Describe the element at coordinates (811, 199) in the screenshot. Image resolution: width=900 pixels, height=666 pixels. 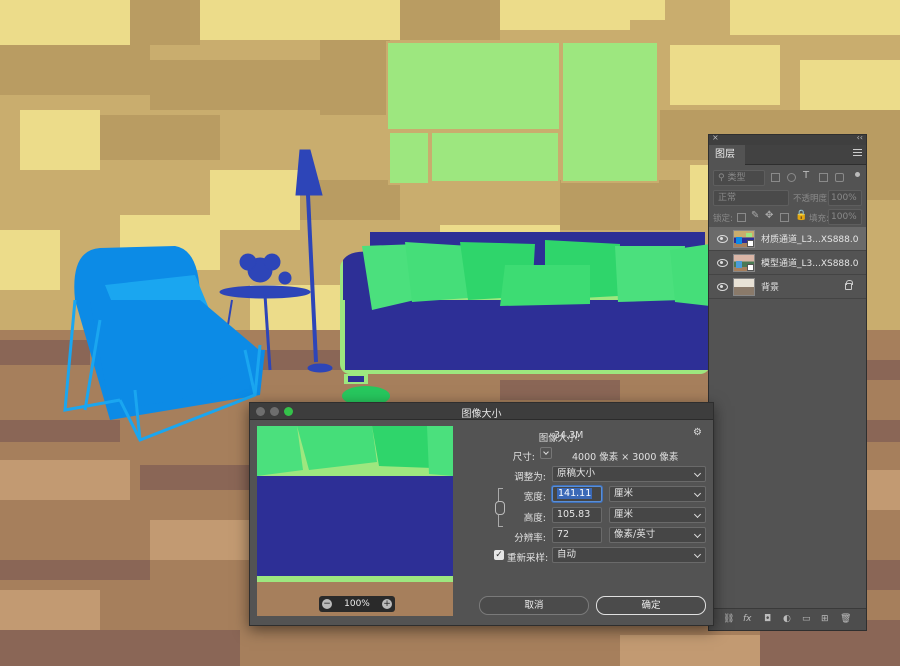
I see `opacity-label: 不透明度:` at that location.